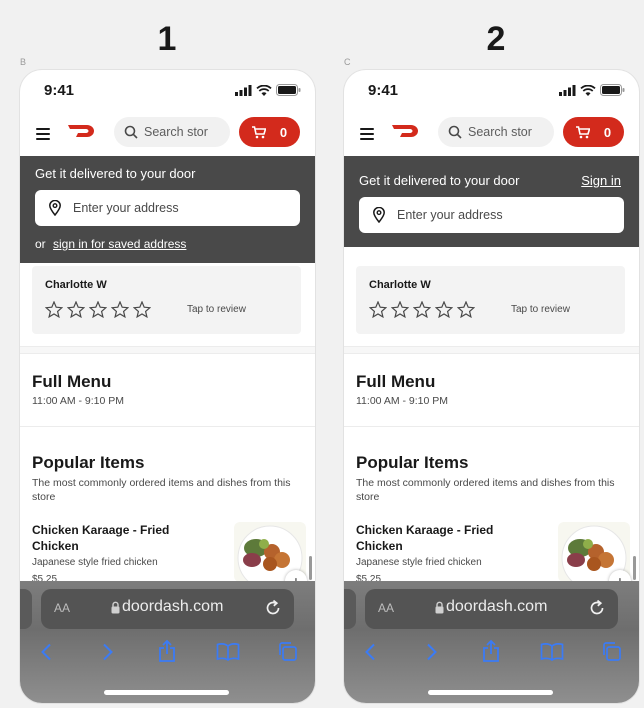 This screenshot has width=644, height=708. I want to click on menu-item-description: Japanese style fried chicken, so click(419, 562).